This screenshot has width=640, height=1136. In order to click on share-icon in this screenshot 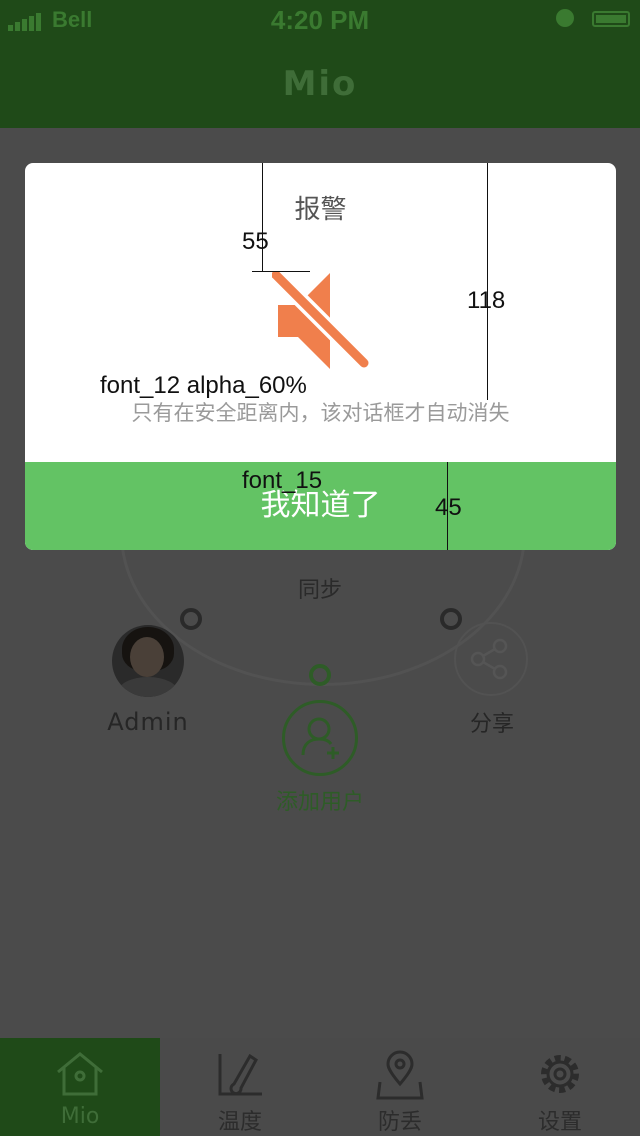, I will do `click(489, 659)`.